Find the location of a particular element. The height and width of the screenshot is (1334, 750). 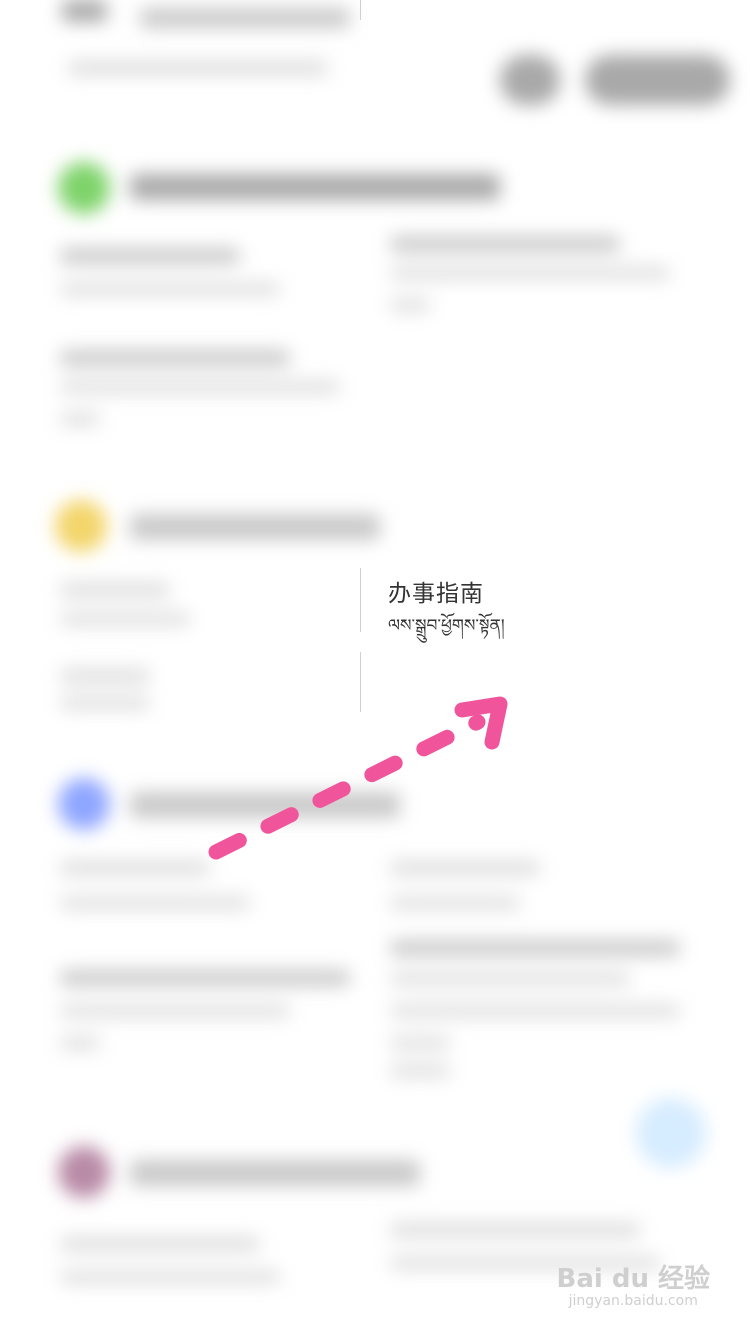

floating-action-button is located at coordinates (671, 1133).